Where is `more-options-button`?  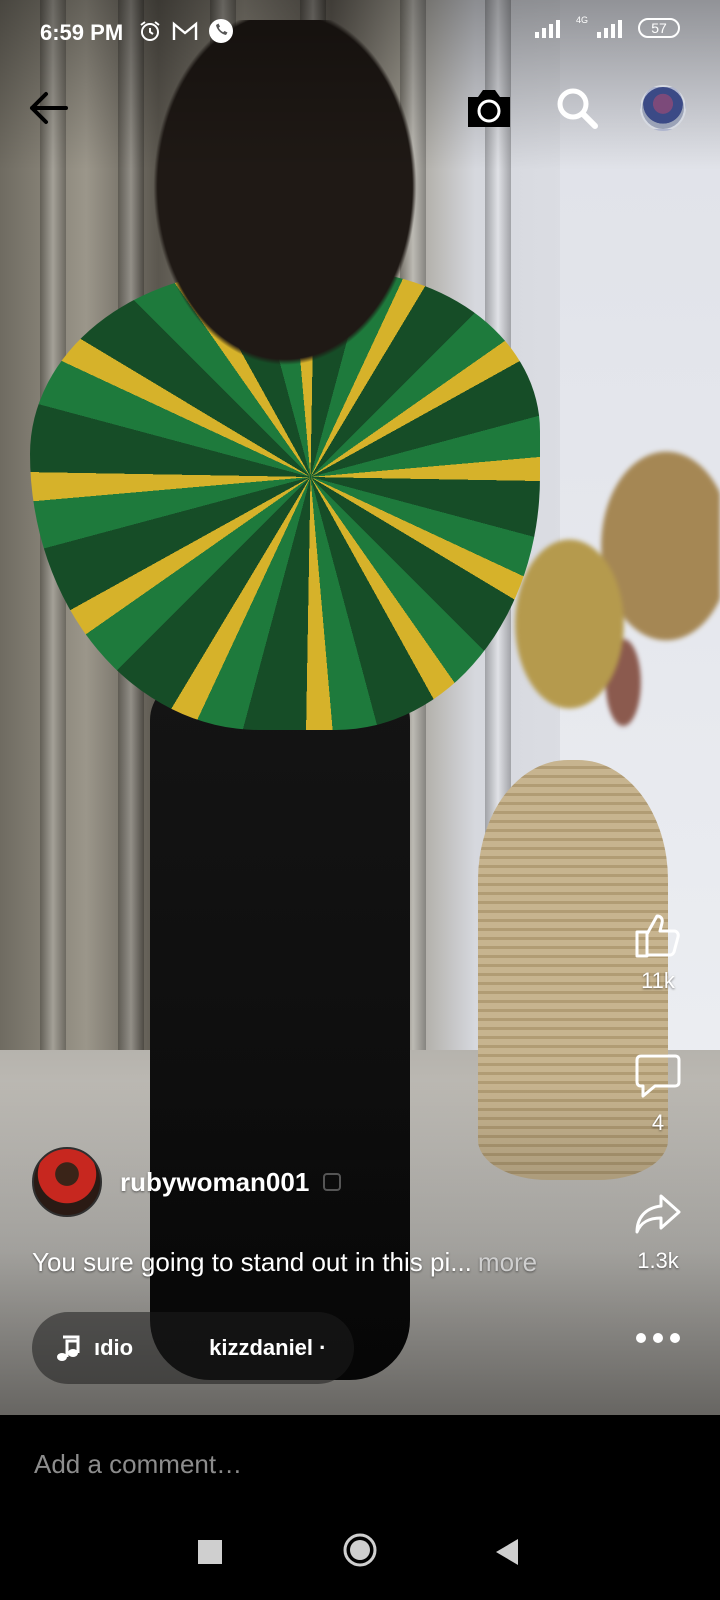
more-options-button is located at coordinates (658, 1338).